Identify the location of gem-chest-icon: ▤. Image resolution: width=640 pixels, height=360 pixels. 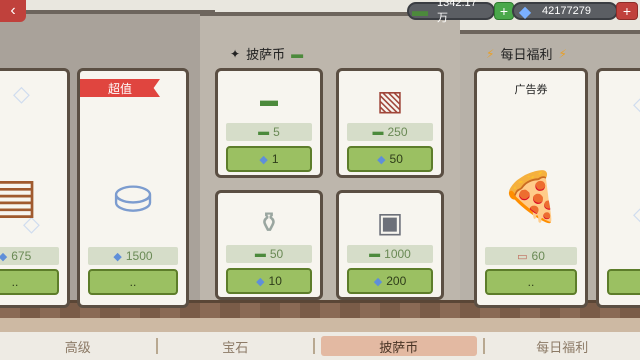
(31, 196).